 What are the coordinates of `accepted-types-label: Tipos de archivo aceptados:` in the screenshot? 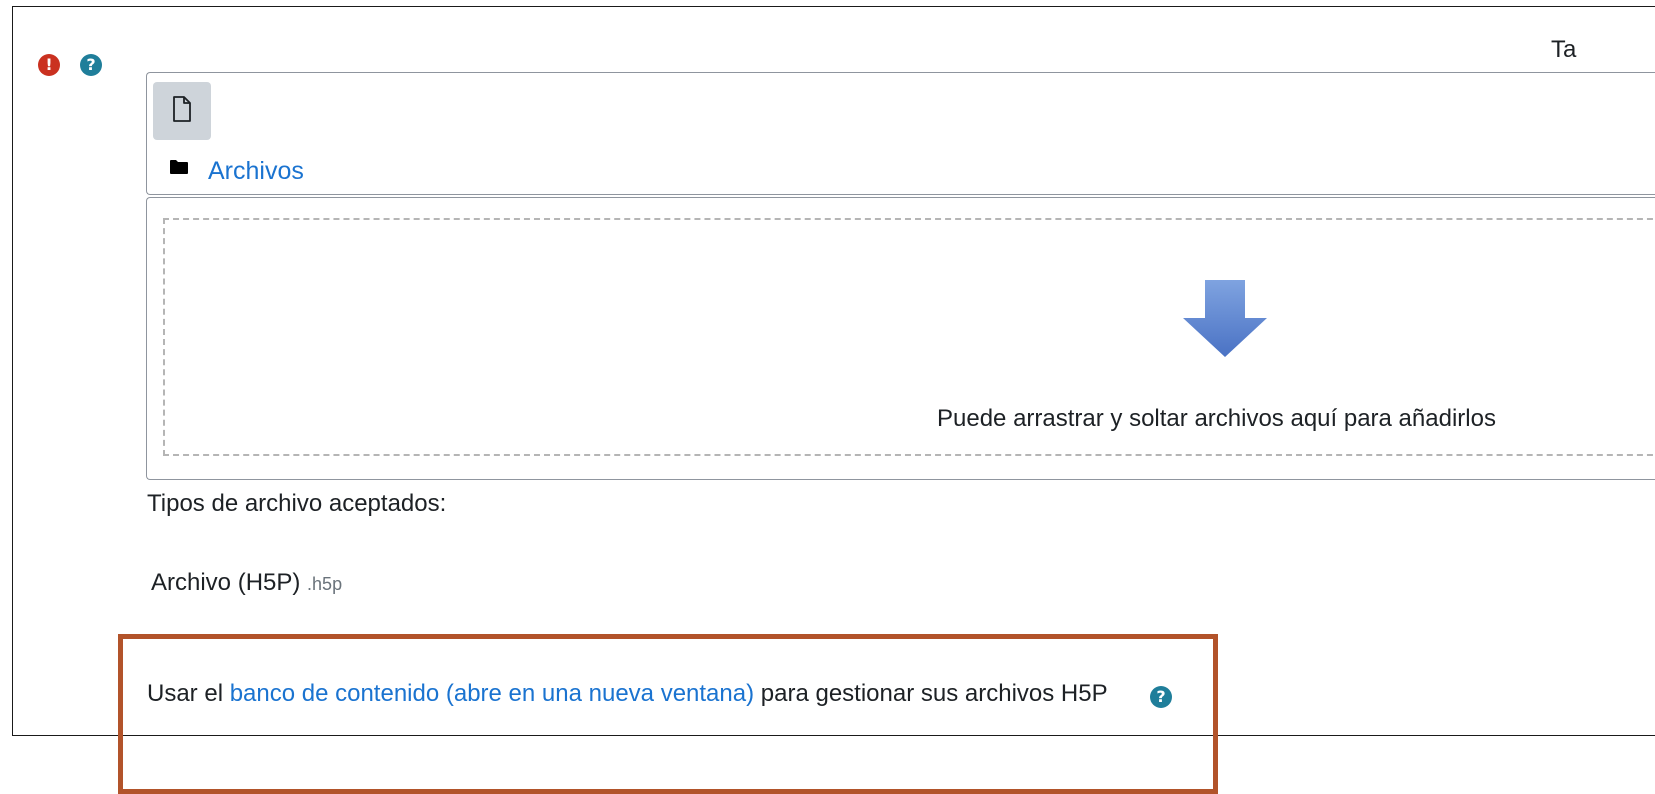 It's located at (297, 503).